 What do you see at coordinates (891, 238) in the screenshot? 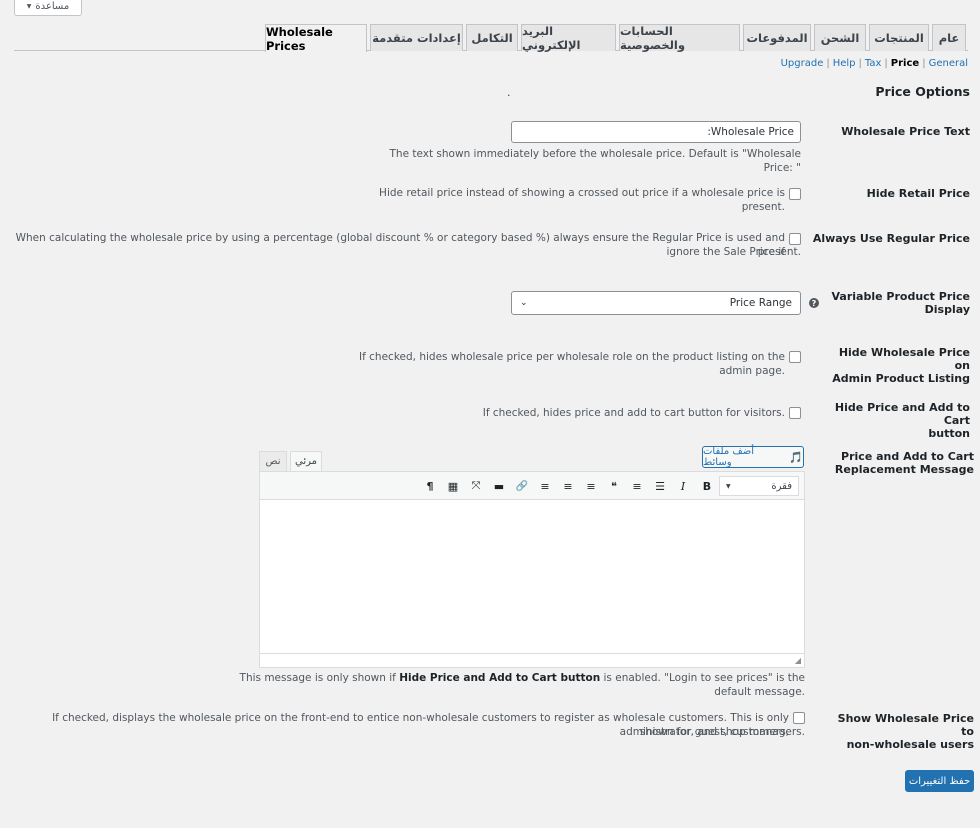
I see `always-use-regular-price-label: Always Use Regular Price` at bounding box center [891, 238].